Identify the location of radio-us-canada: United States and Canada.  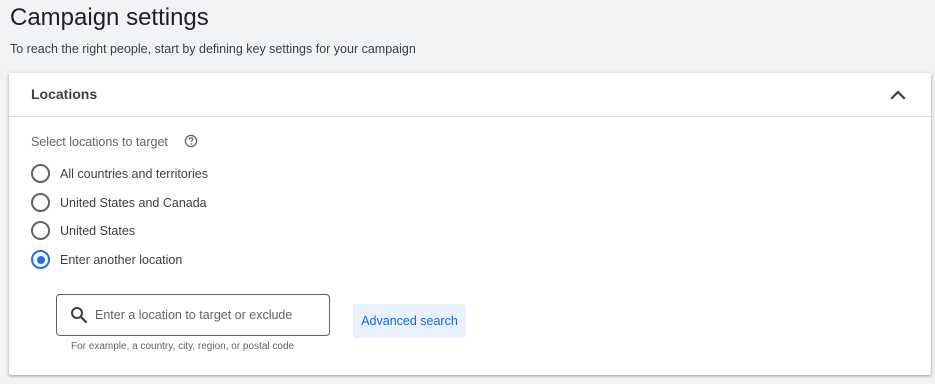
(231, 204).